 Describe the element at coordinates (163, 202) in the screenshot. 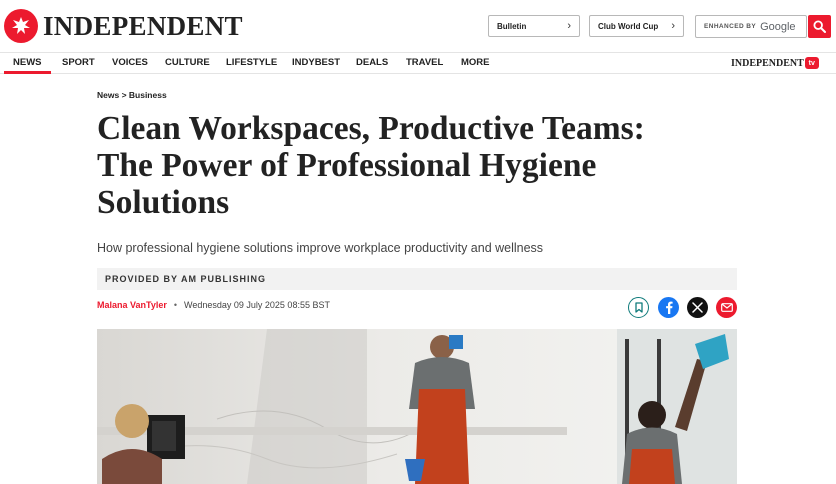

I see `headline-line-3: Solutions` at that location.